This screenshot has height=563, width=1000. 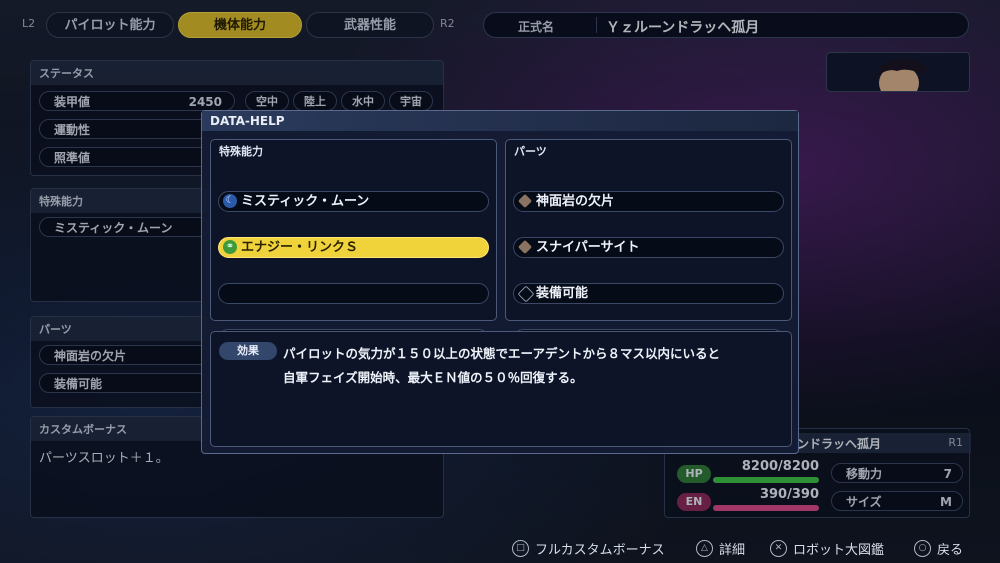 I want to click on cross-button-icon: ✕, so click(x=778, y=548).